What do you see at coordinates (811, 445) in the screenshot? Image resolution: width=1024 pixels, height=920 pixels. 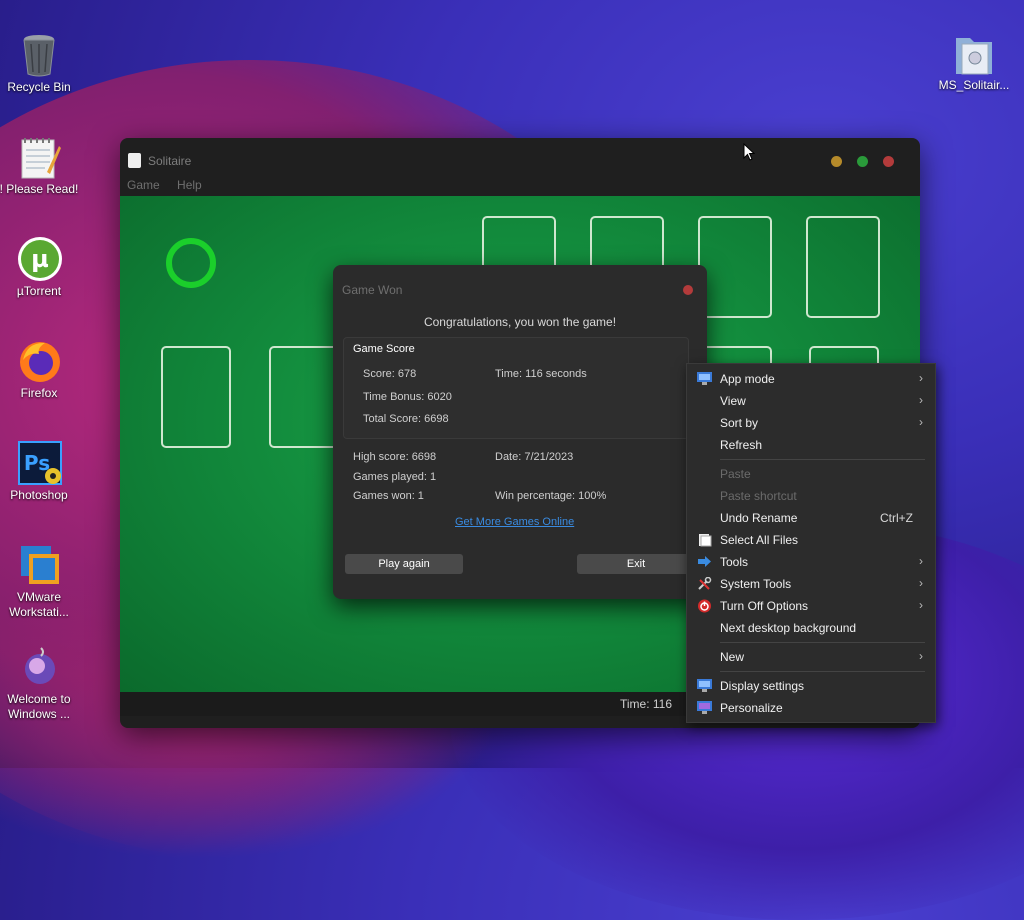 I see `menu-item-refresh: Refresh` at bounding box center [811, 445].